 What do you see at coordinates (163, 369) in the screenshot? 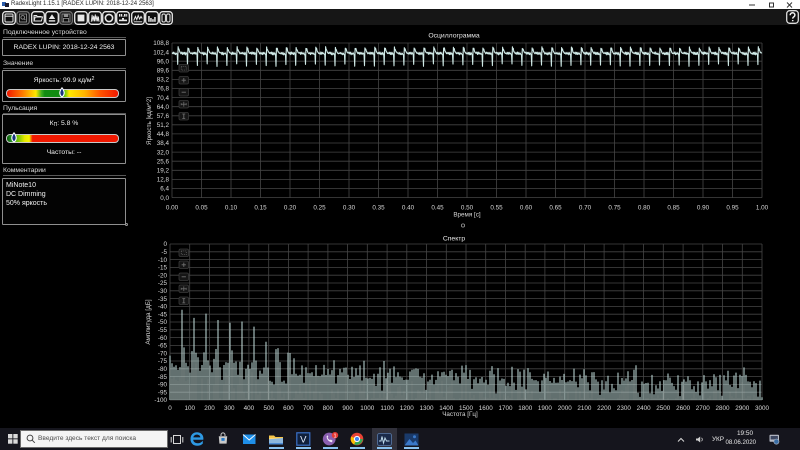
I see `svg-text: -80` at bounding box center [163, 369].